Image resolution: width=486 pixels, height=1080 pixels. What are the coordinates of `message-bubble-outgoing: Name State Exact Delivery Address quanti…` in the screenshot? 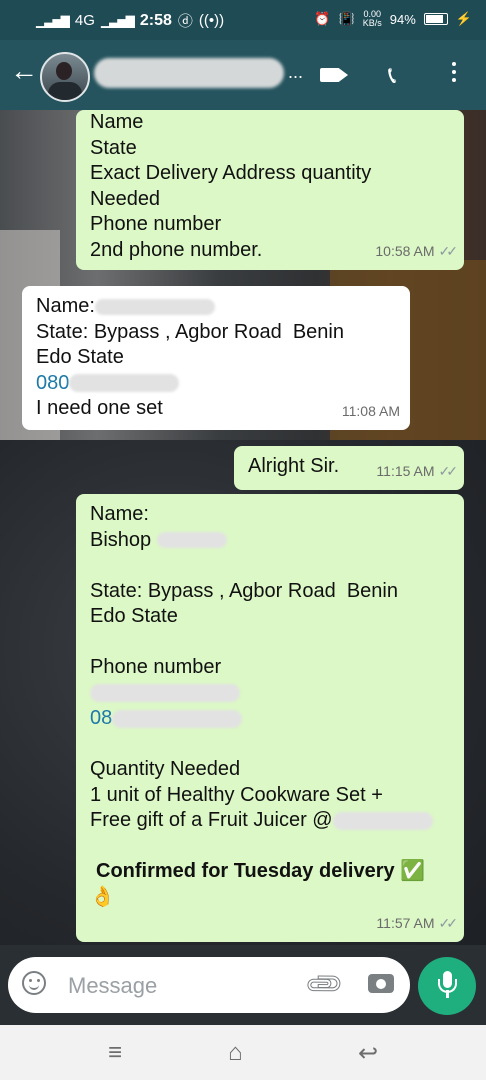 It's located at (270, 190).